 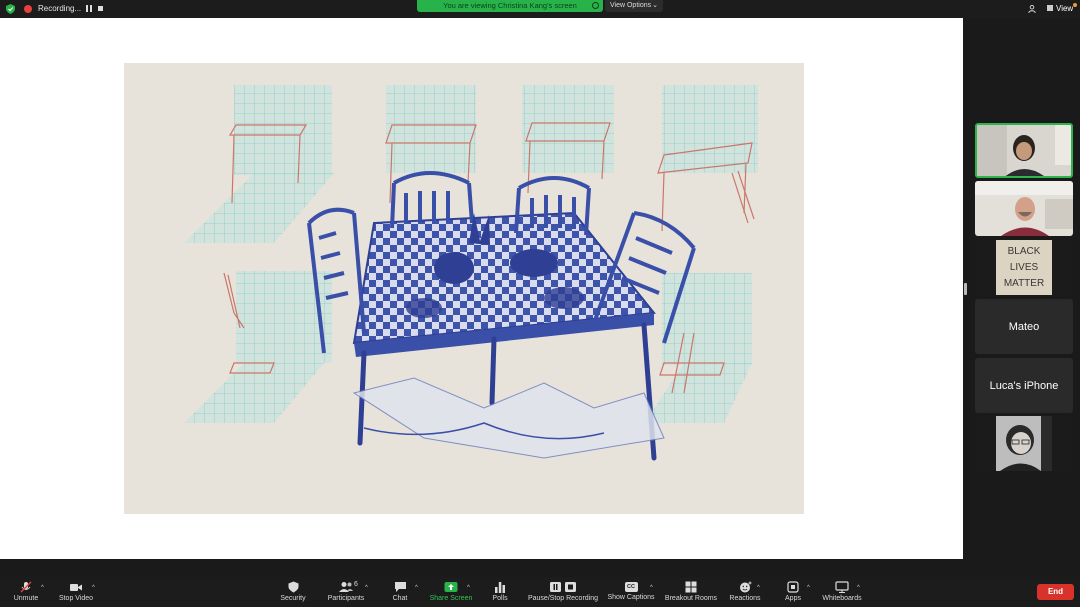 I want to click on participant-name: Mateo, so click(x=1024, y=326).